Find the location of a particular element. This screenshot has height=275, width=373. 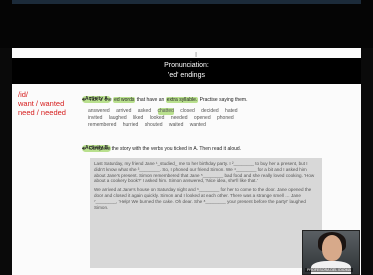

handwritten-notes: /id/ want / wanted need / needed is located at coordinates (42, 103).